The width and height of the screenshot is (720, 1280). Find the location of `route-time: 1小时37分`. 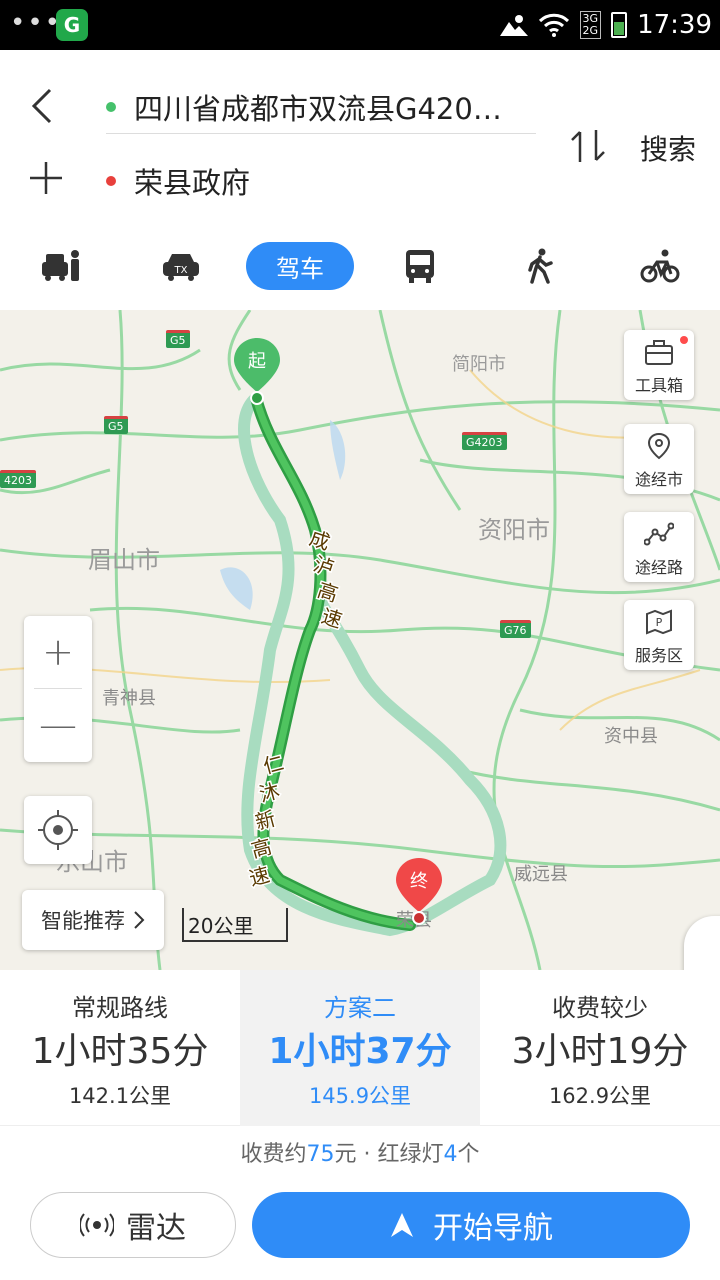

route-time: 1小时37分 is located at coordinates (360, 1051).